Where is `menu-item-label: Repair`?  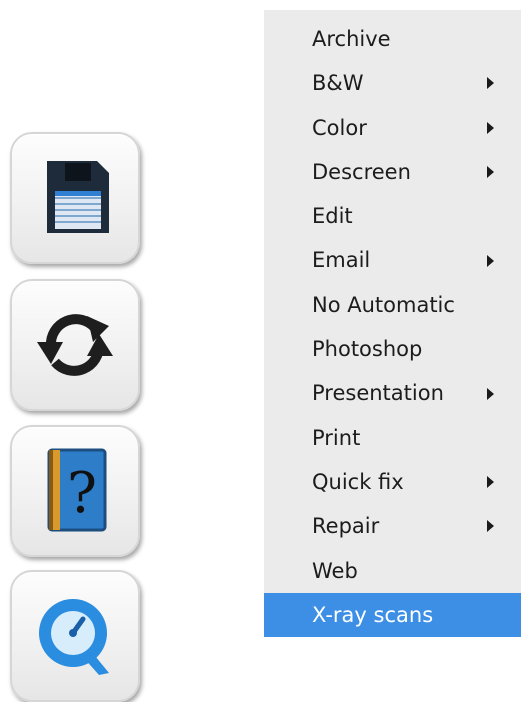
menu-item-label: Repair is located at coordinates (346, 526).